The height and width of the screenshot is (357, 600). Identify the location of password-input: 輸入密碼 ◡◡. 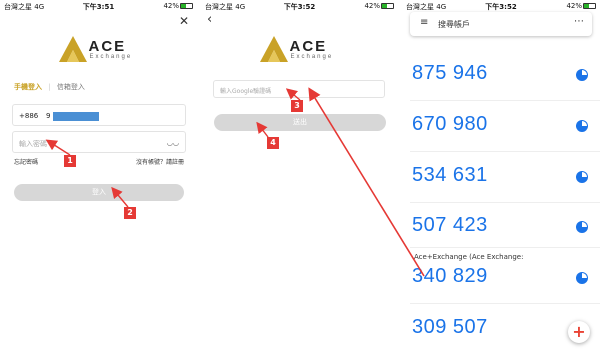
(99, 142).